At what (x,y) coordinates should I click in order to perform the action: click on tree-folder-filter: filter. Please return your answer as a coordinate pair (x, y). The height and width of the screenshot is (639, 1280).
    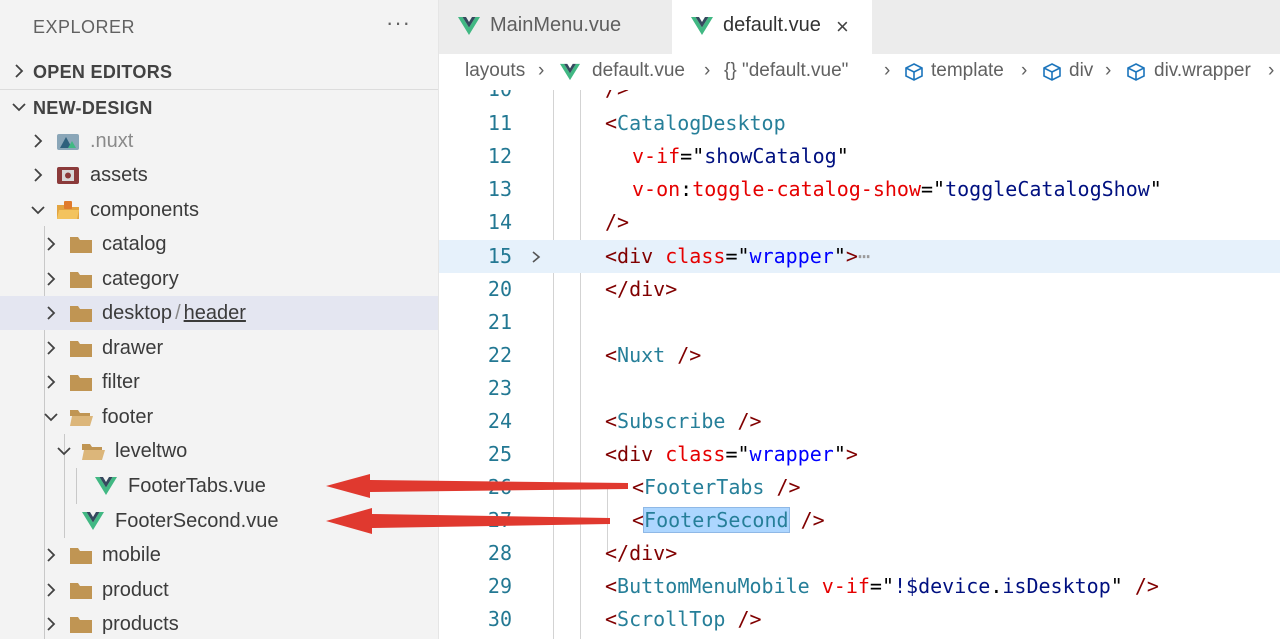
    Looking at the image, I should click on (219, 382).